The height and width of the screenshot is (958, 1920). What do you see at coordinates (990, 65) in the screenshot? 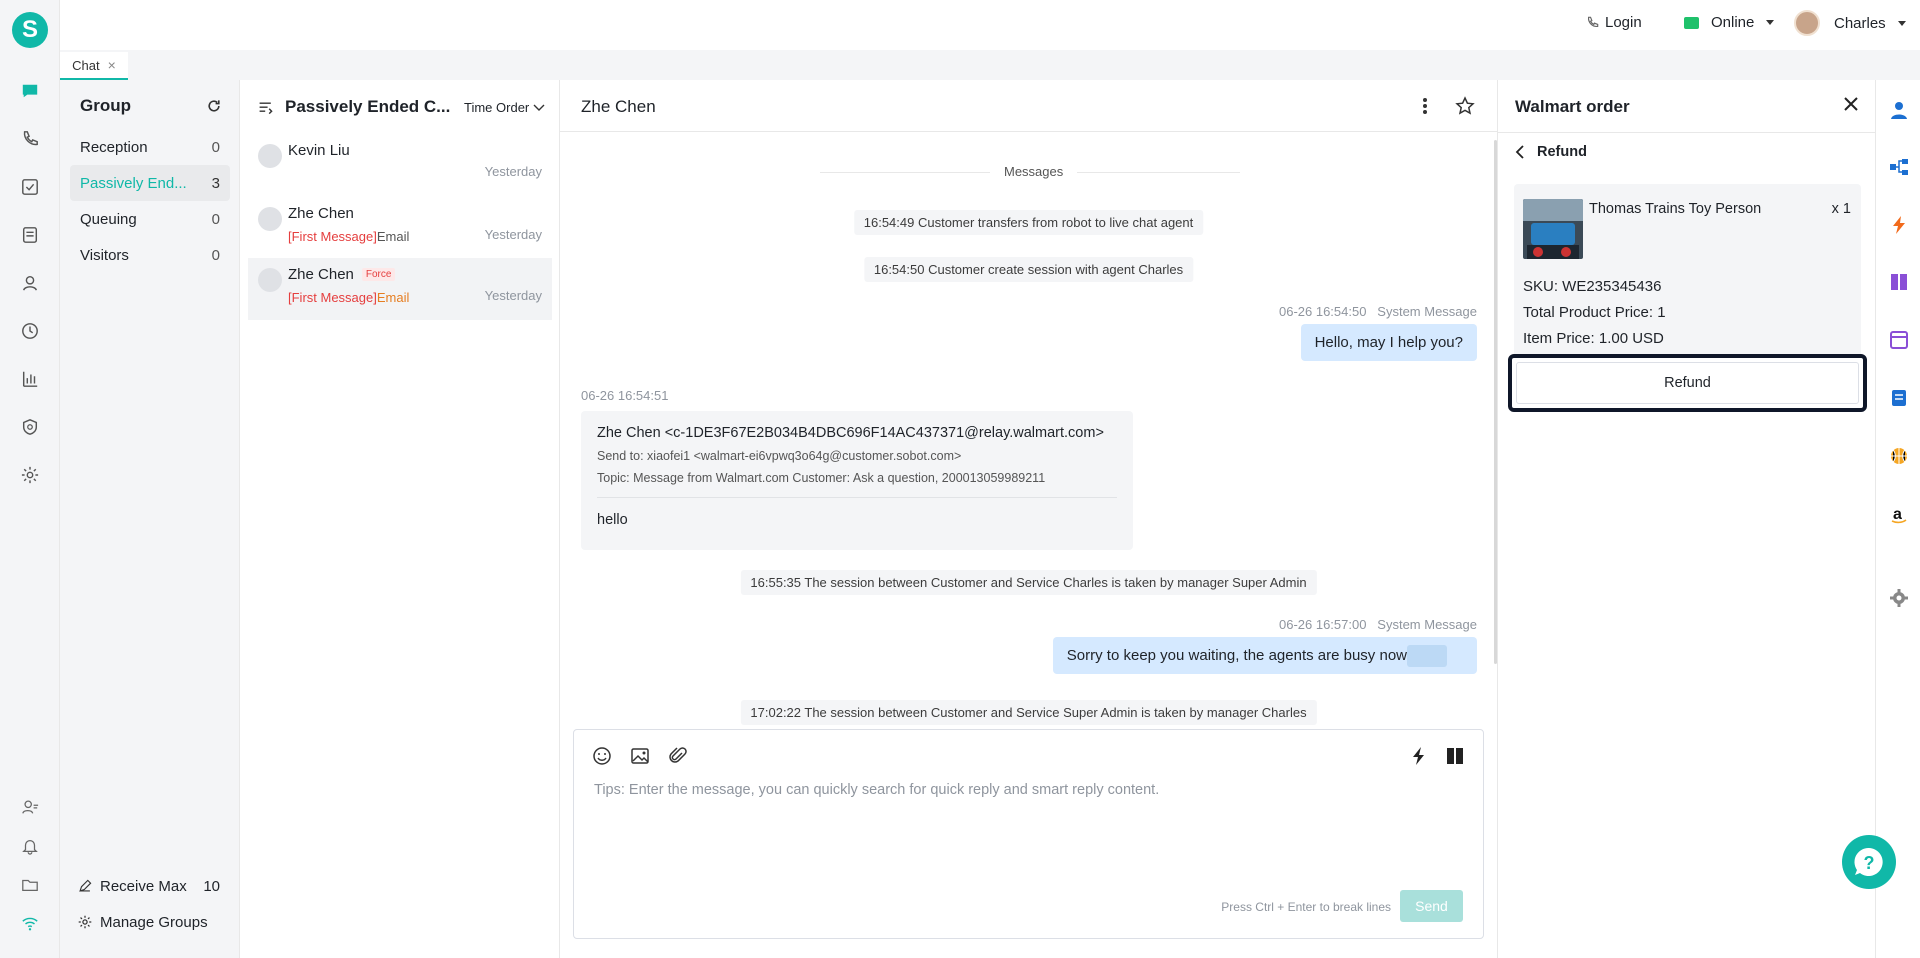
I see `tab-strip: Chat ×` at bounding box center [990, 65].